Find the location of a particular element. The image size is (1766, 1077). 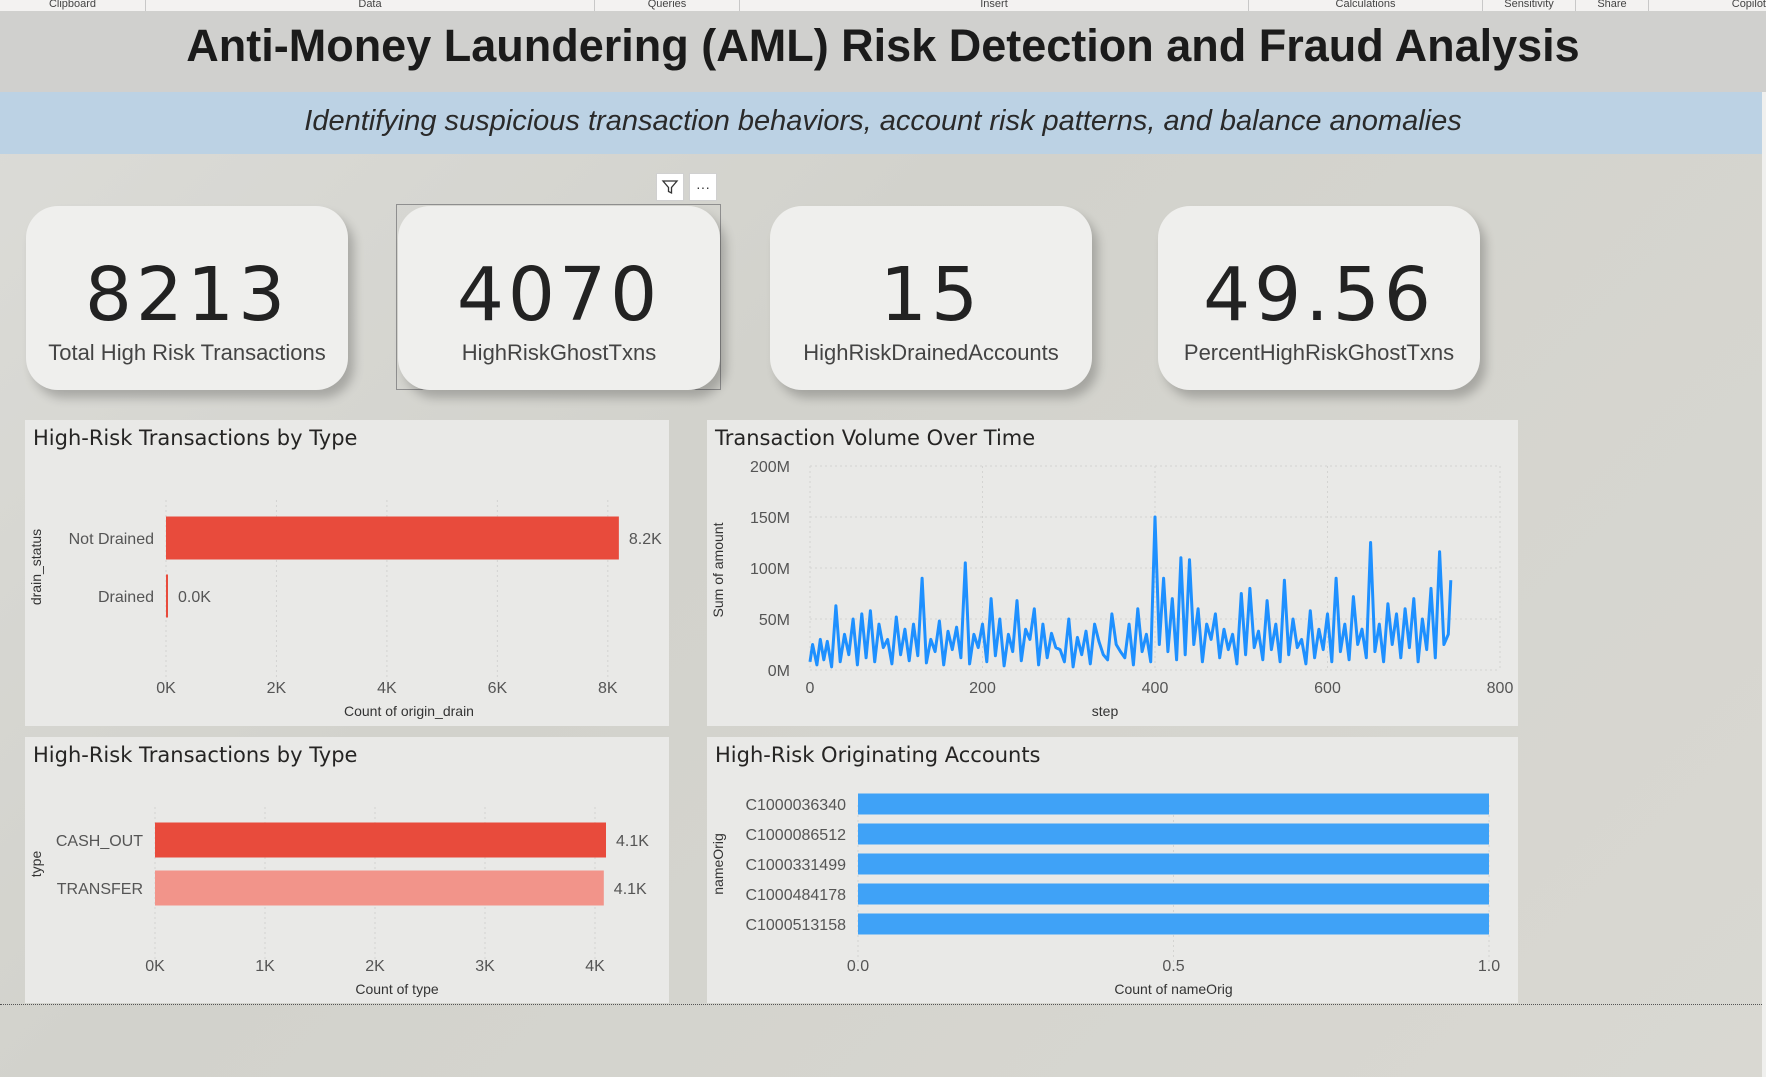

x-tick-label: 600 is located at coordinates (1327, 688).